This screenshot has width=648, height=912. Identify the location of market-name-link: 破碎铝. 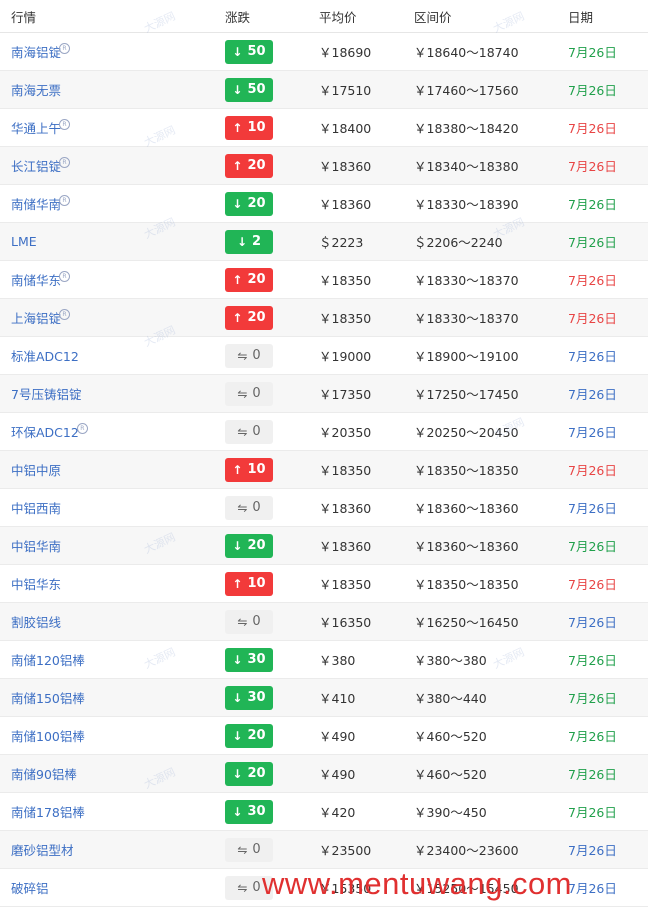
(30, 888).